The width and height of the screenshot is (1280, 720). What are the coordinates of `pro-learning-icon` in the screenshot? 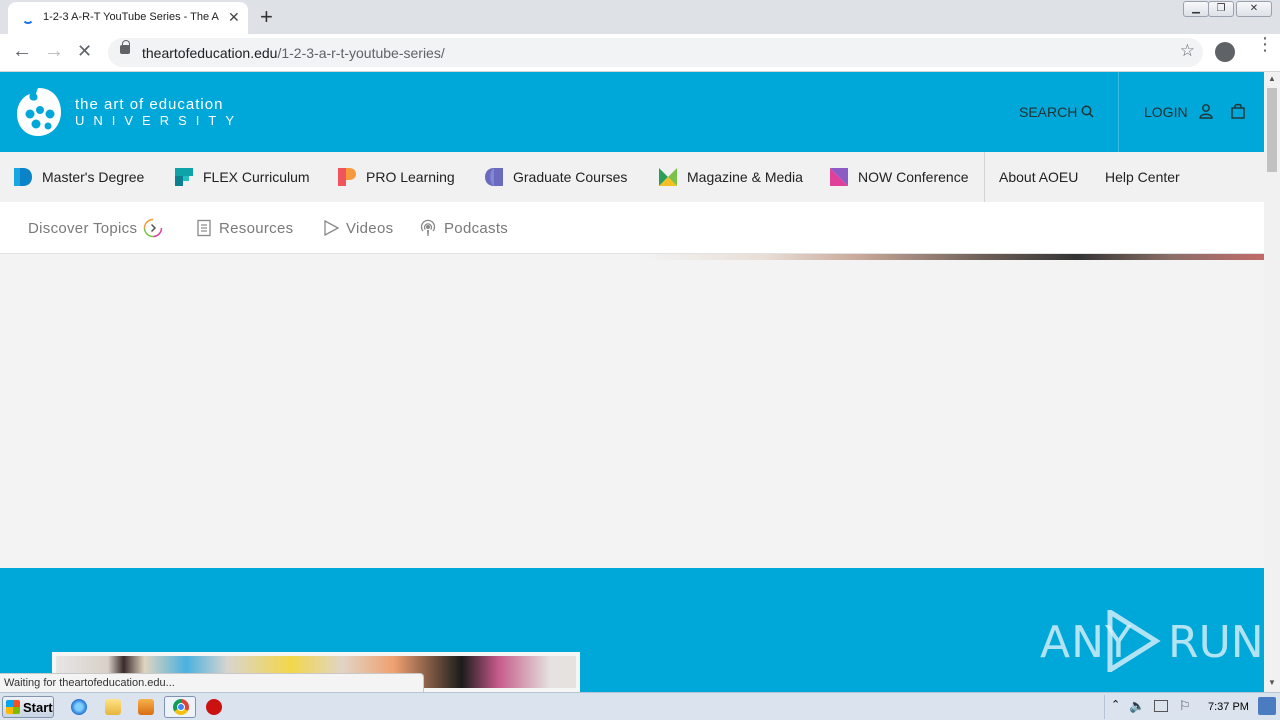 It's located at (347, 177).